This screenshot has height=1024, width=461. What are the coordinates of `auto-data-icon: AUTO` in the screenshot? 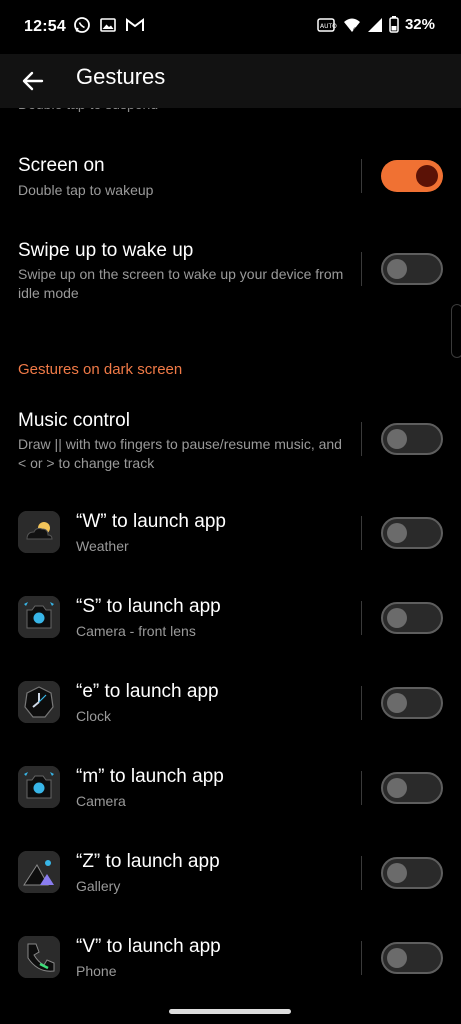 It's located at (327, 24).